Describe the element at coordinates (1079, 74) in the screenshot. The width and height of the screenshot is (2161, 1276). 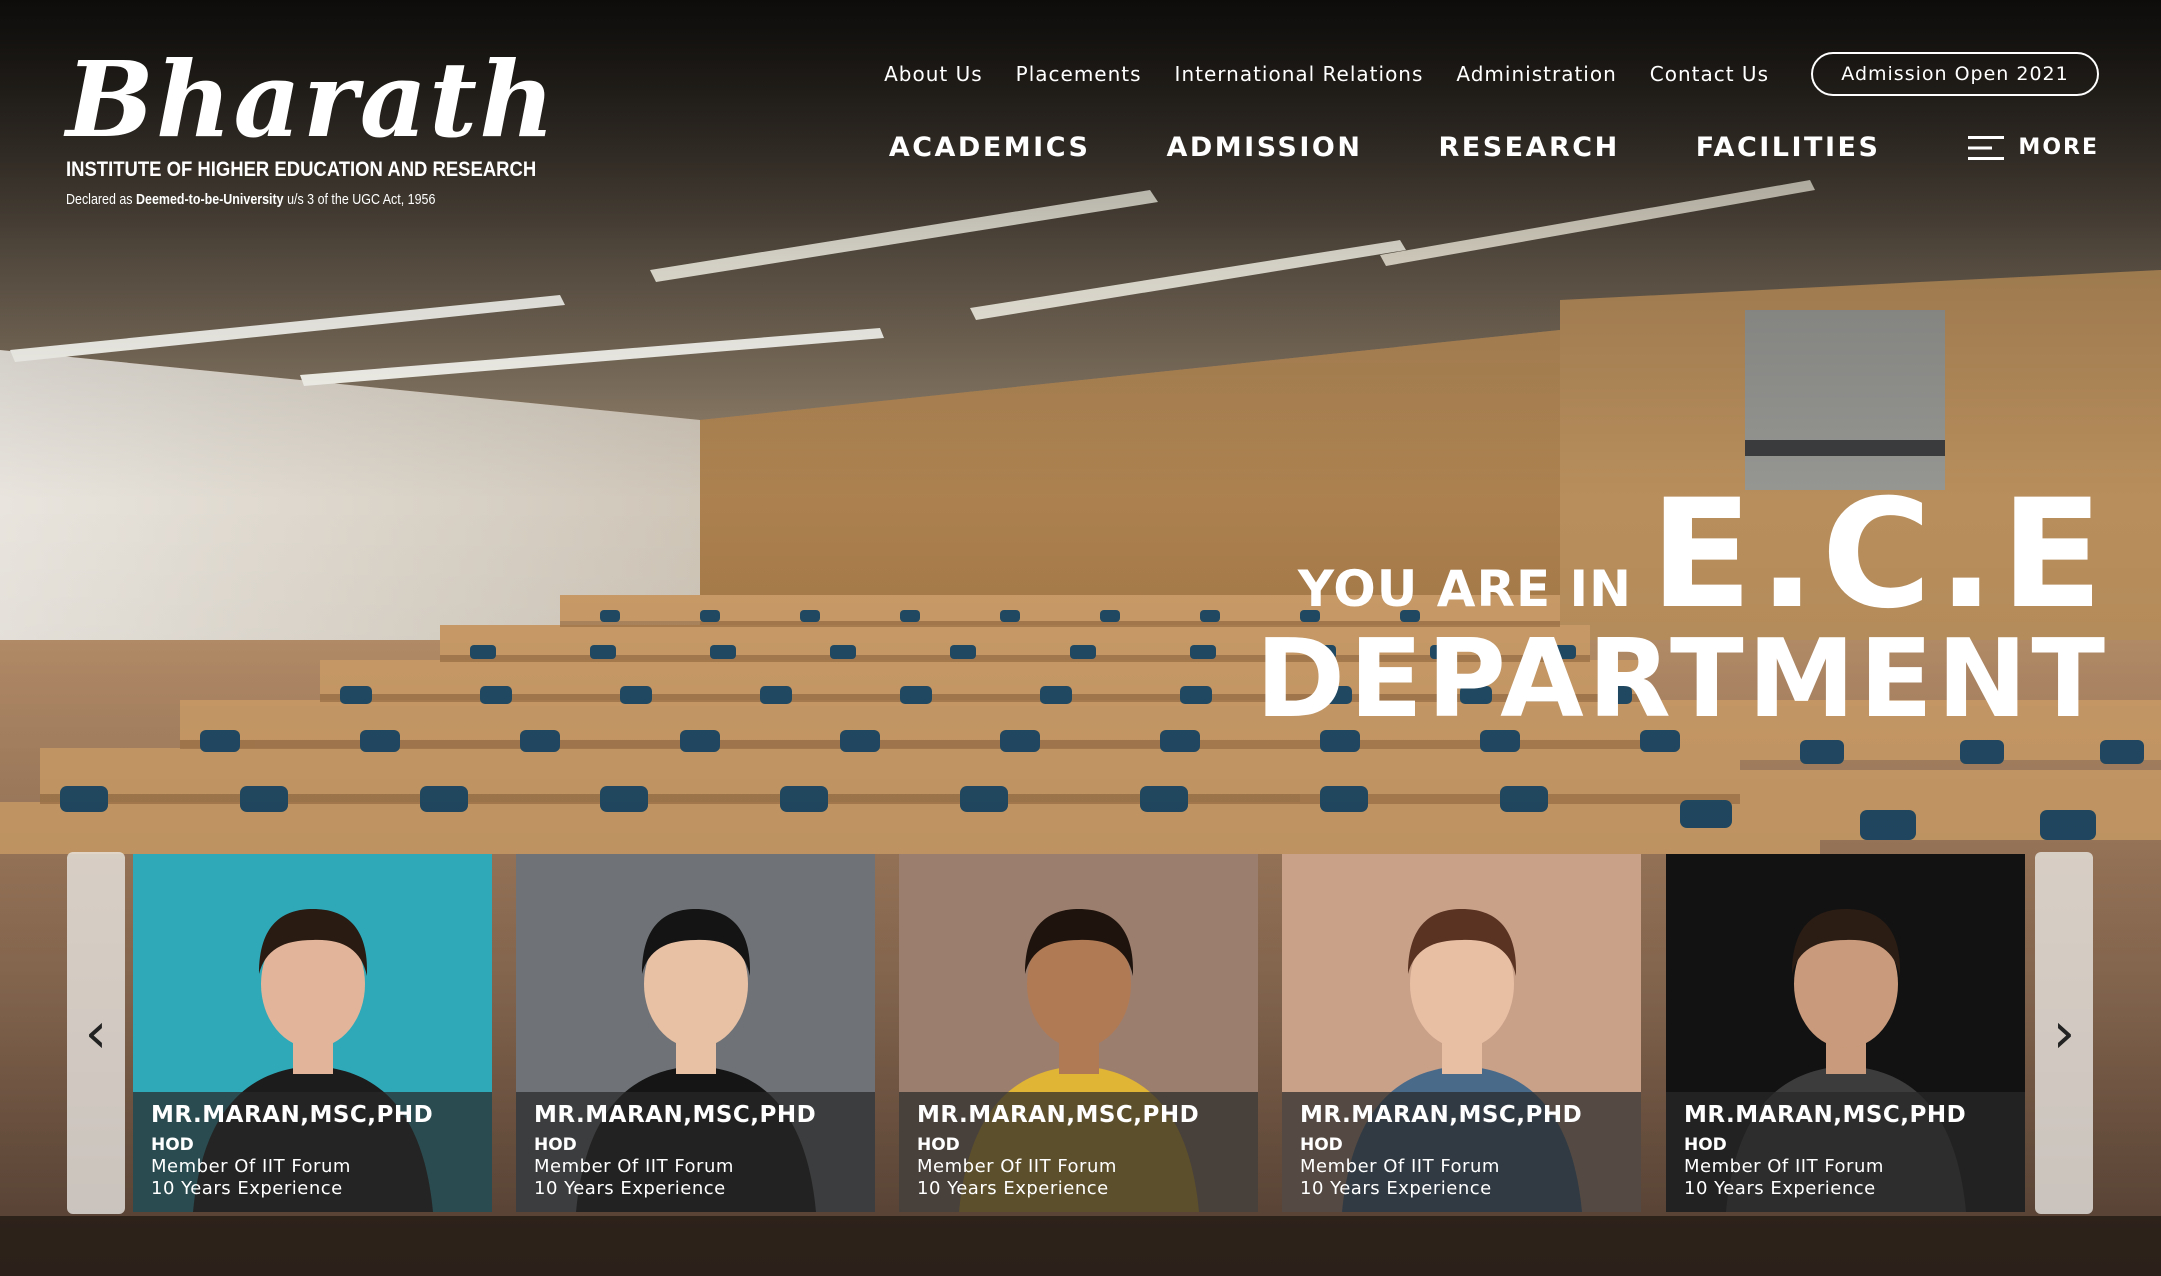
I see `nav-link-placements: Placements` at that location.